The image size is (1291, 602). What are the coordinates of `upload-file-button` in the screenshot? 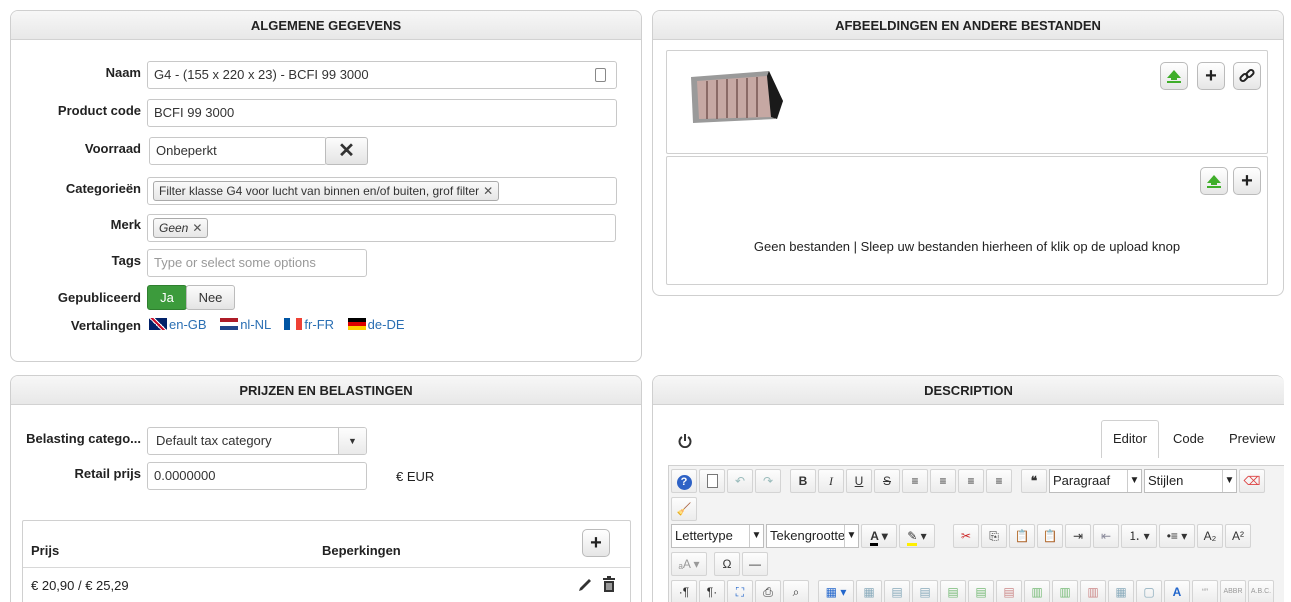 It's located at (1214, 181).